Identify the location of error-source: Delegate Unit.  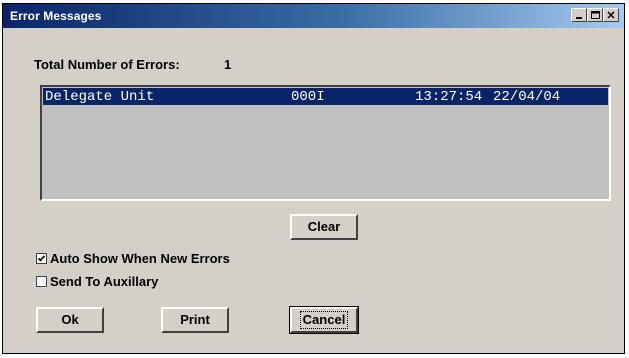
(100, 97).